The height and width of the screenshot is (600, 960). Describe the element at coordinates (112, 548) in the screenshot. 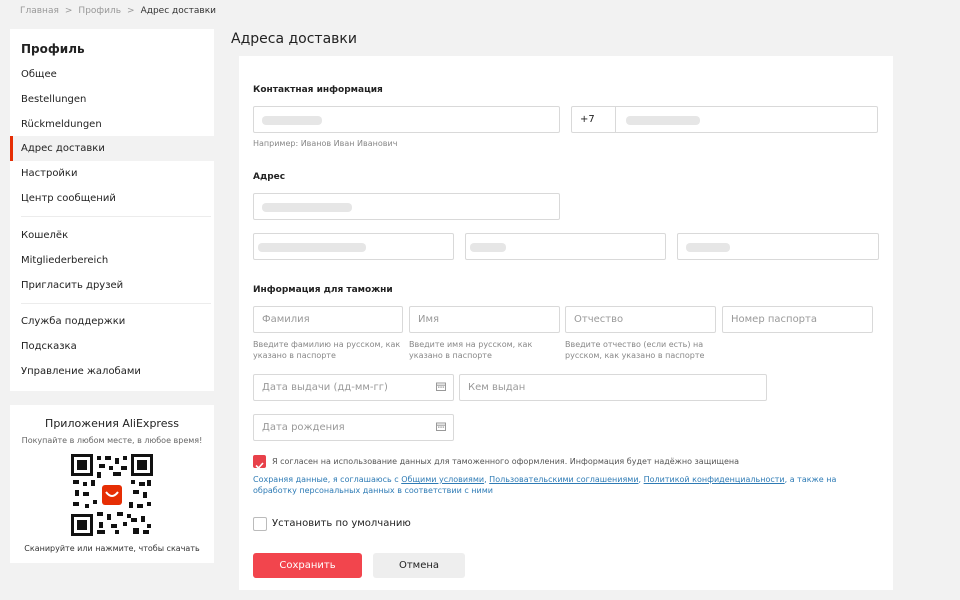

I see `apps-footer: Сканируйте или нажмите, чтобы скачать` at that location.